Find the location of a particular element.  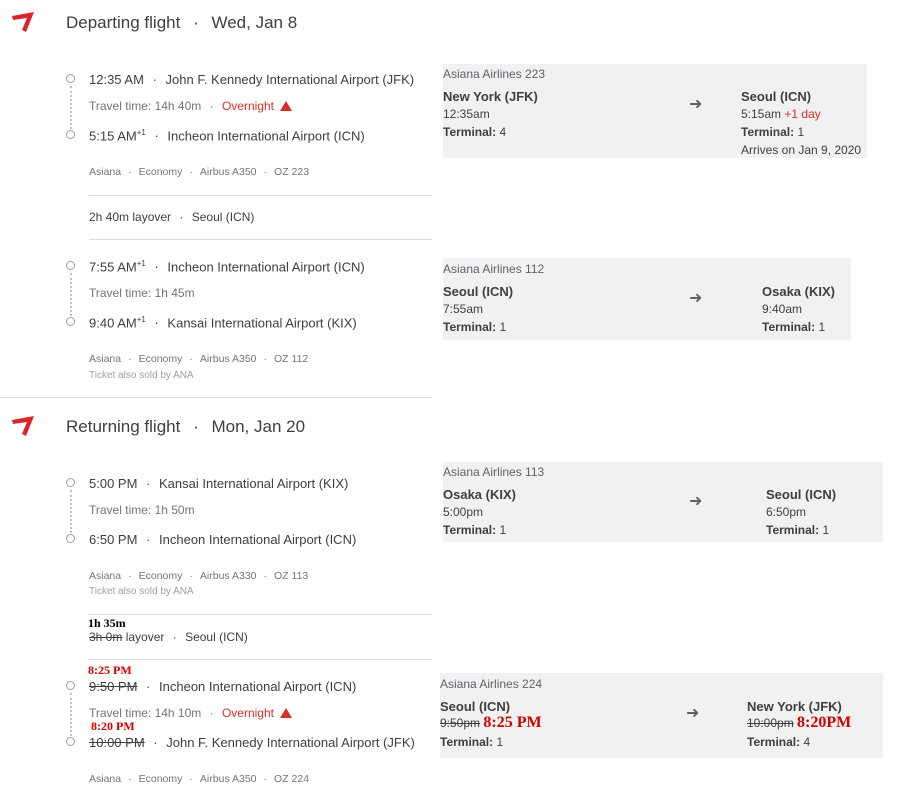

departure-time-old: 9:50 PM is located at coordinates (113, 686).